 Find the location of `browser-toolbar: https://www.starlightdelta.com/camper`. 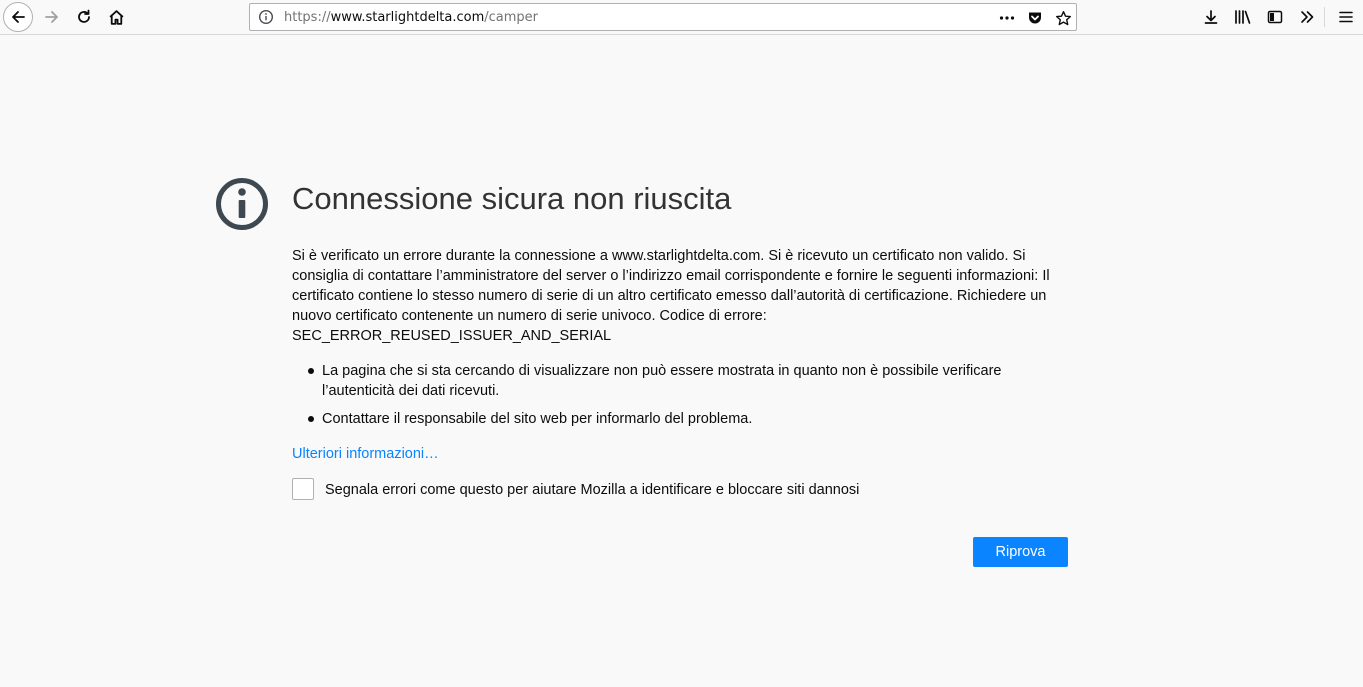

browser-toolbar: https://www.starlightdelta.com/camper is located at coordinates (681, 17).